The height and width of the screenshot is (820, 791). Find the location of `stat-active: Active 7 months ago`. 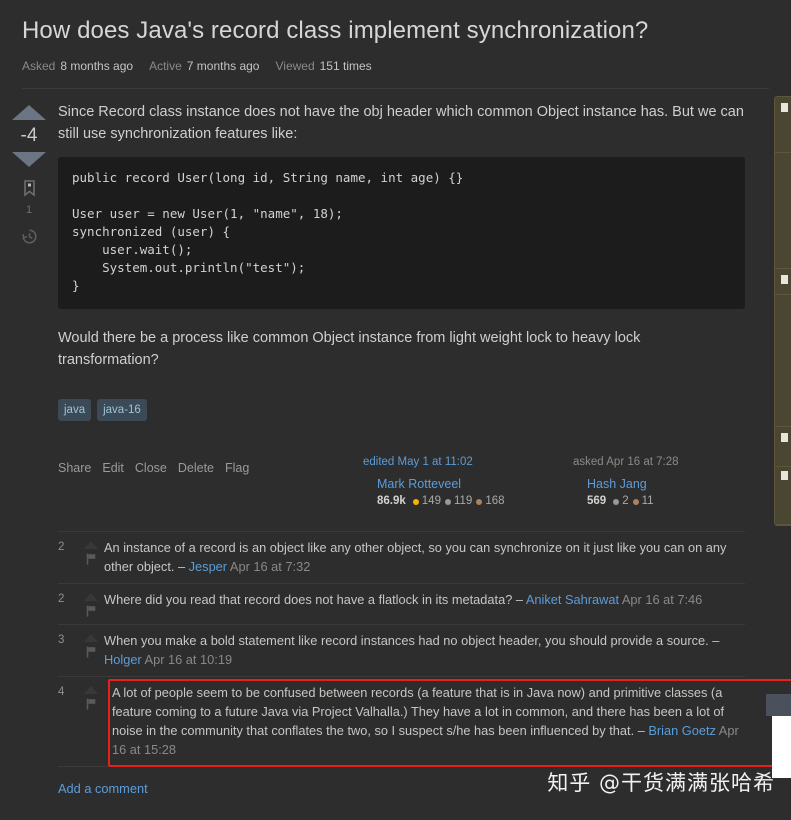

stat-active: Active 7 months ago is located at coordinates (204, 66).